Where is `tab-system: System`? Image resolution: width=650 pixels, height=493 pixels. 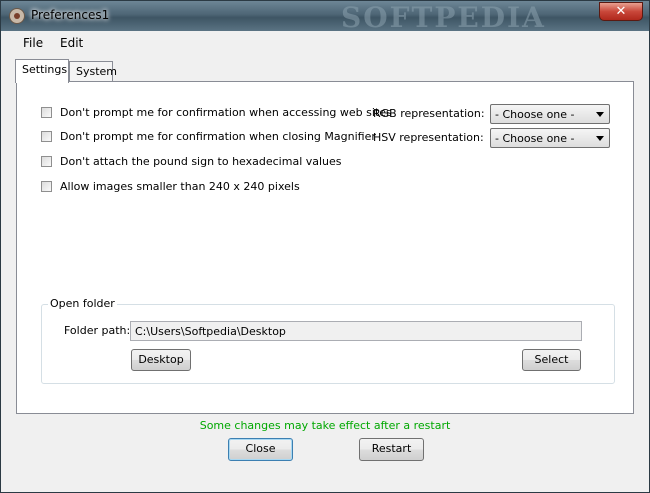 tab-system: System is located at coordinates (93, 71).